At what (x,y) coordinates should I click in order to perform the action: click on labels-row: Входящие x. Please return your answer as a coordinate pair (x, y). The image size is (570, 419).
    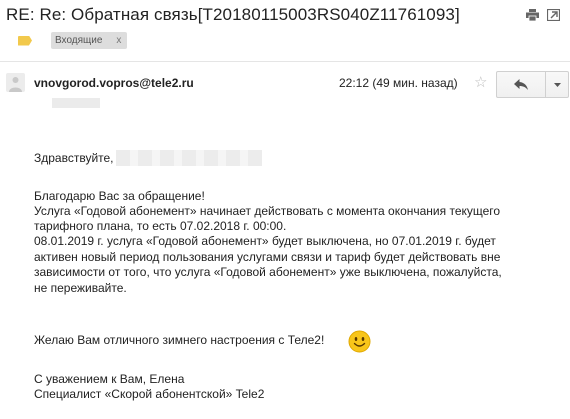
    Looking at the image, I should click on (73, 40).